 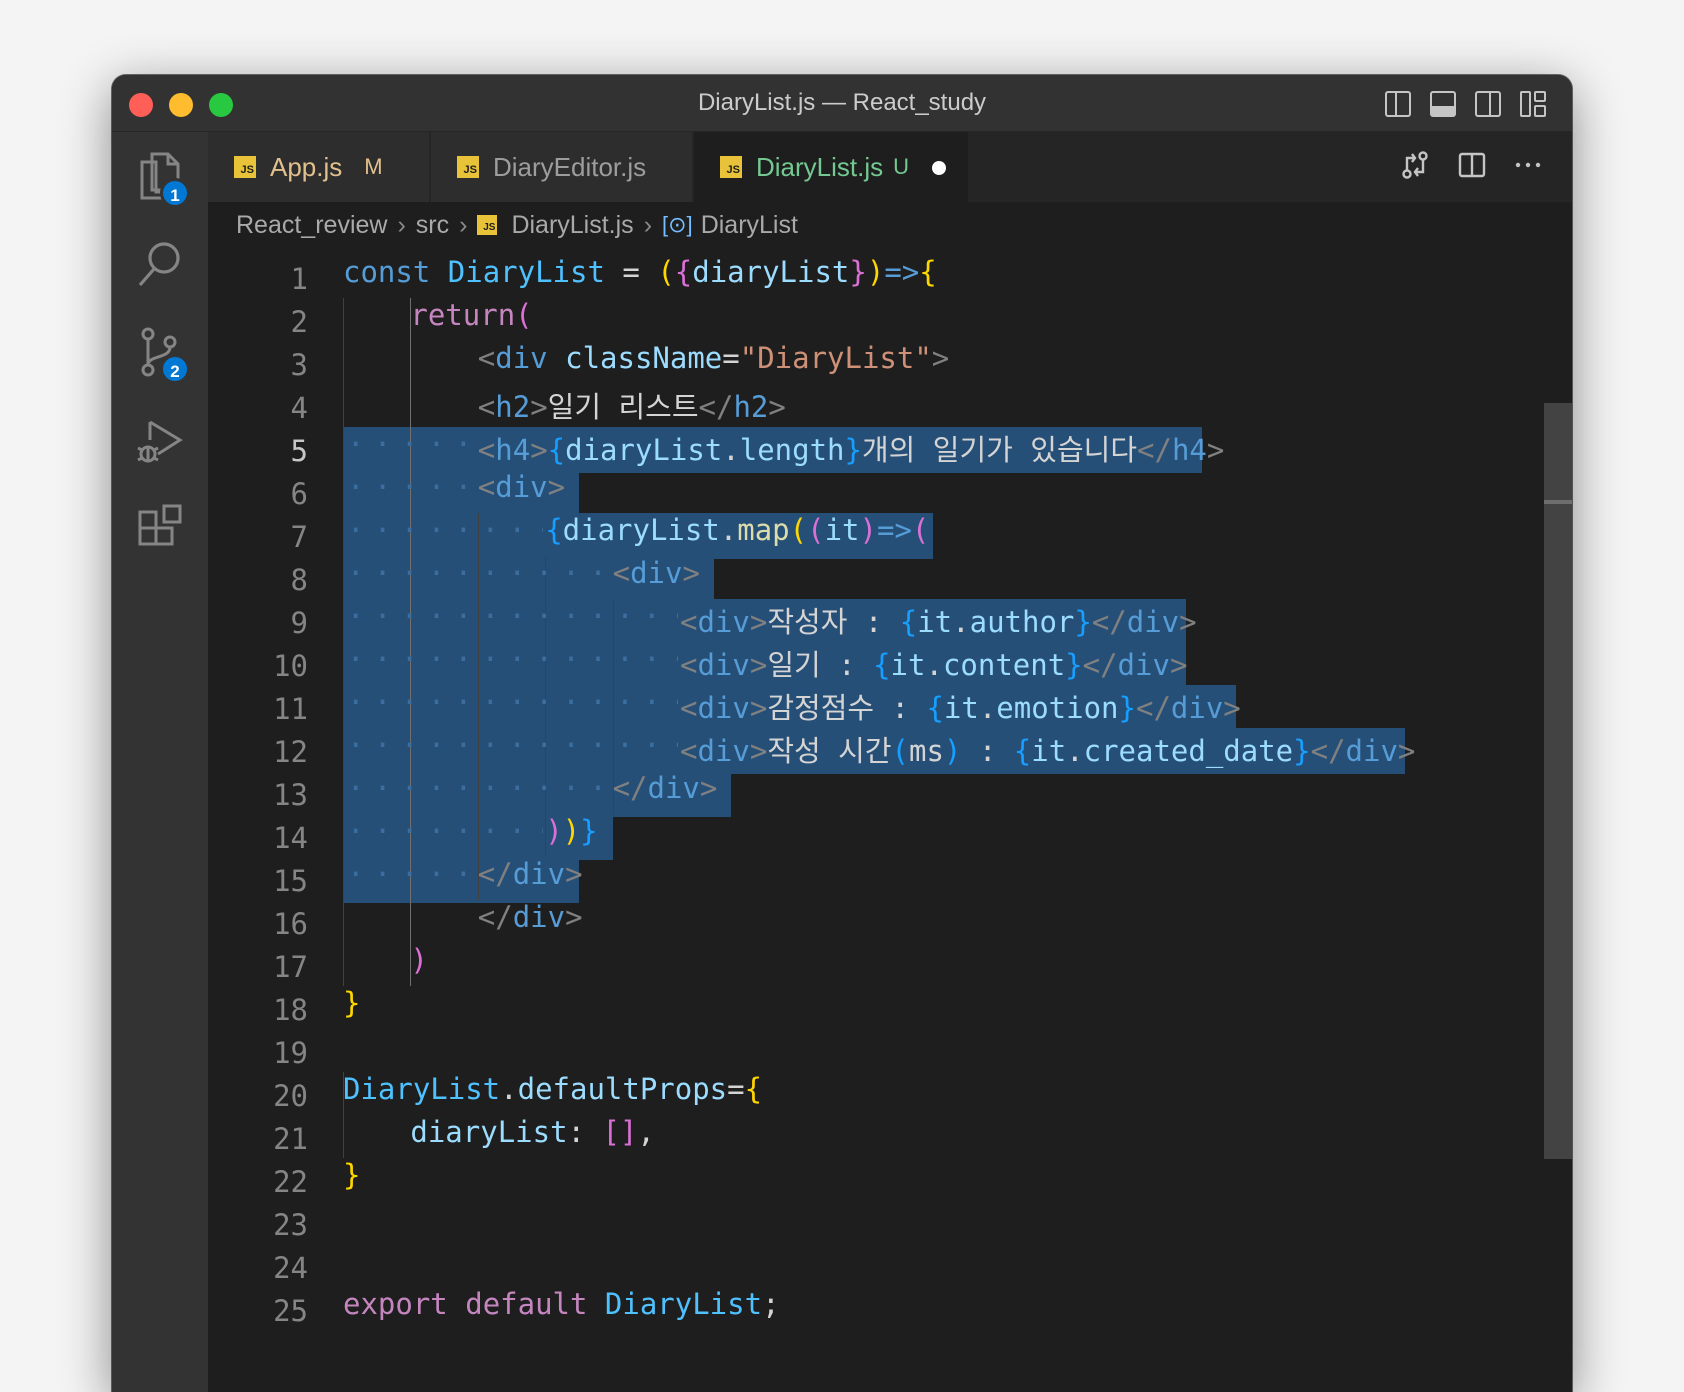 What do you see at coordinates (632, 407) in the screenshot?
I see `code-line: <h2>일기 리스트</h2>` at bounding box center [632, 407].